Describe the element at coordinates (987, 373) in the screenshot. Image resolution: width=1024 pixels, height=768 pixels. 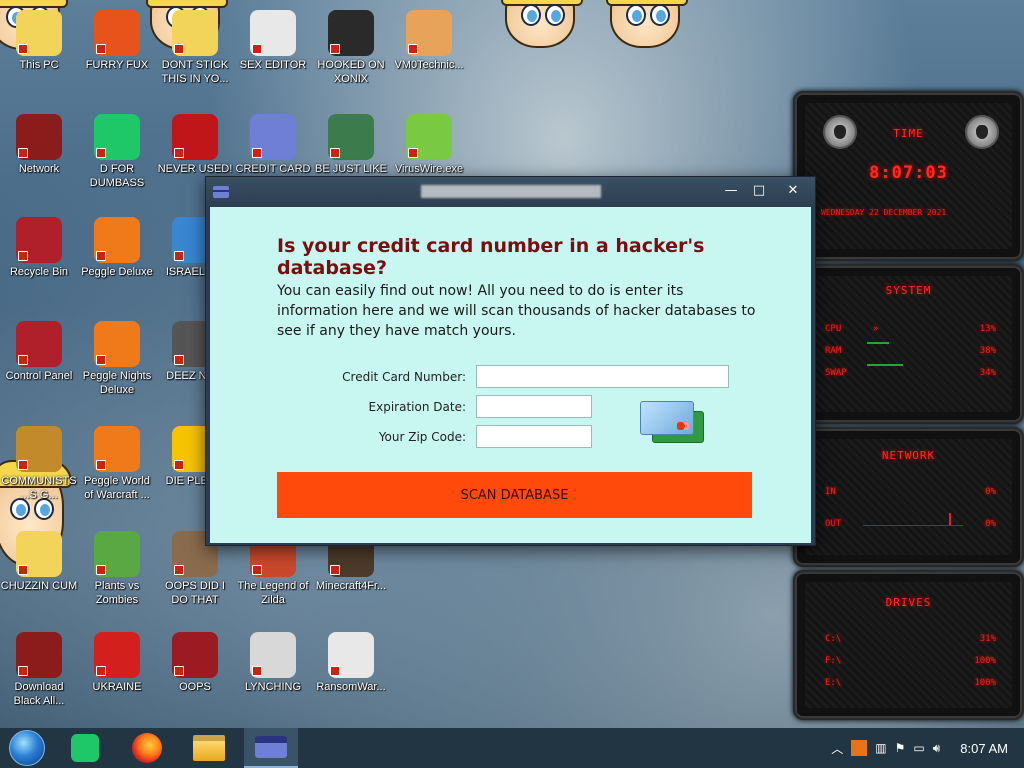
I see `swap-value: 34%` at that location.